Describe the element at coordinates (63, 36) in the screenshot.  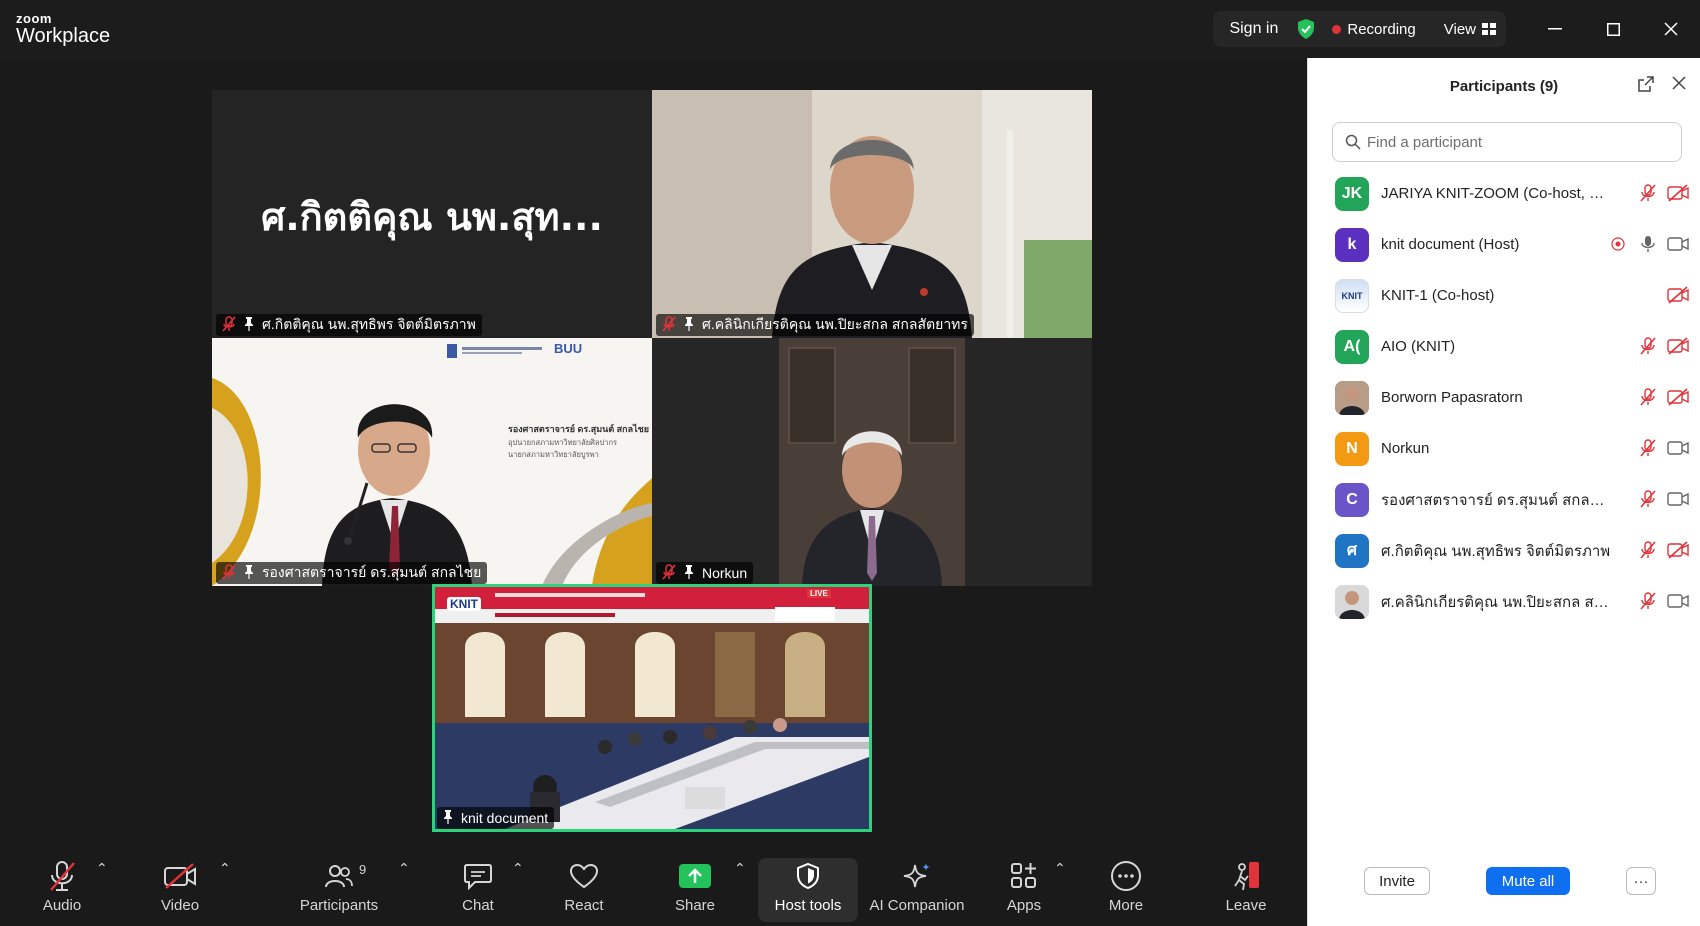
I see `logo-workplace-text: Workplace` at that location.